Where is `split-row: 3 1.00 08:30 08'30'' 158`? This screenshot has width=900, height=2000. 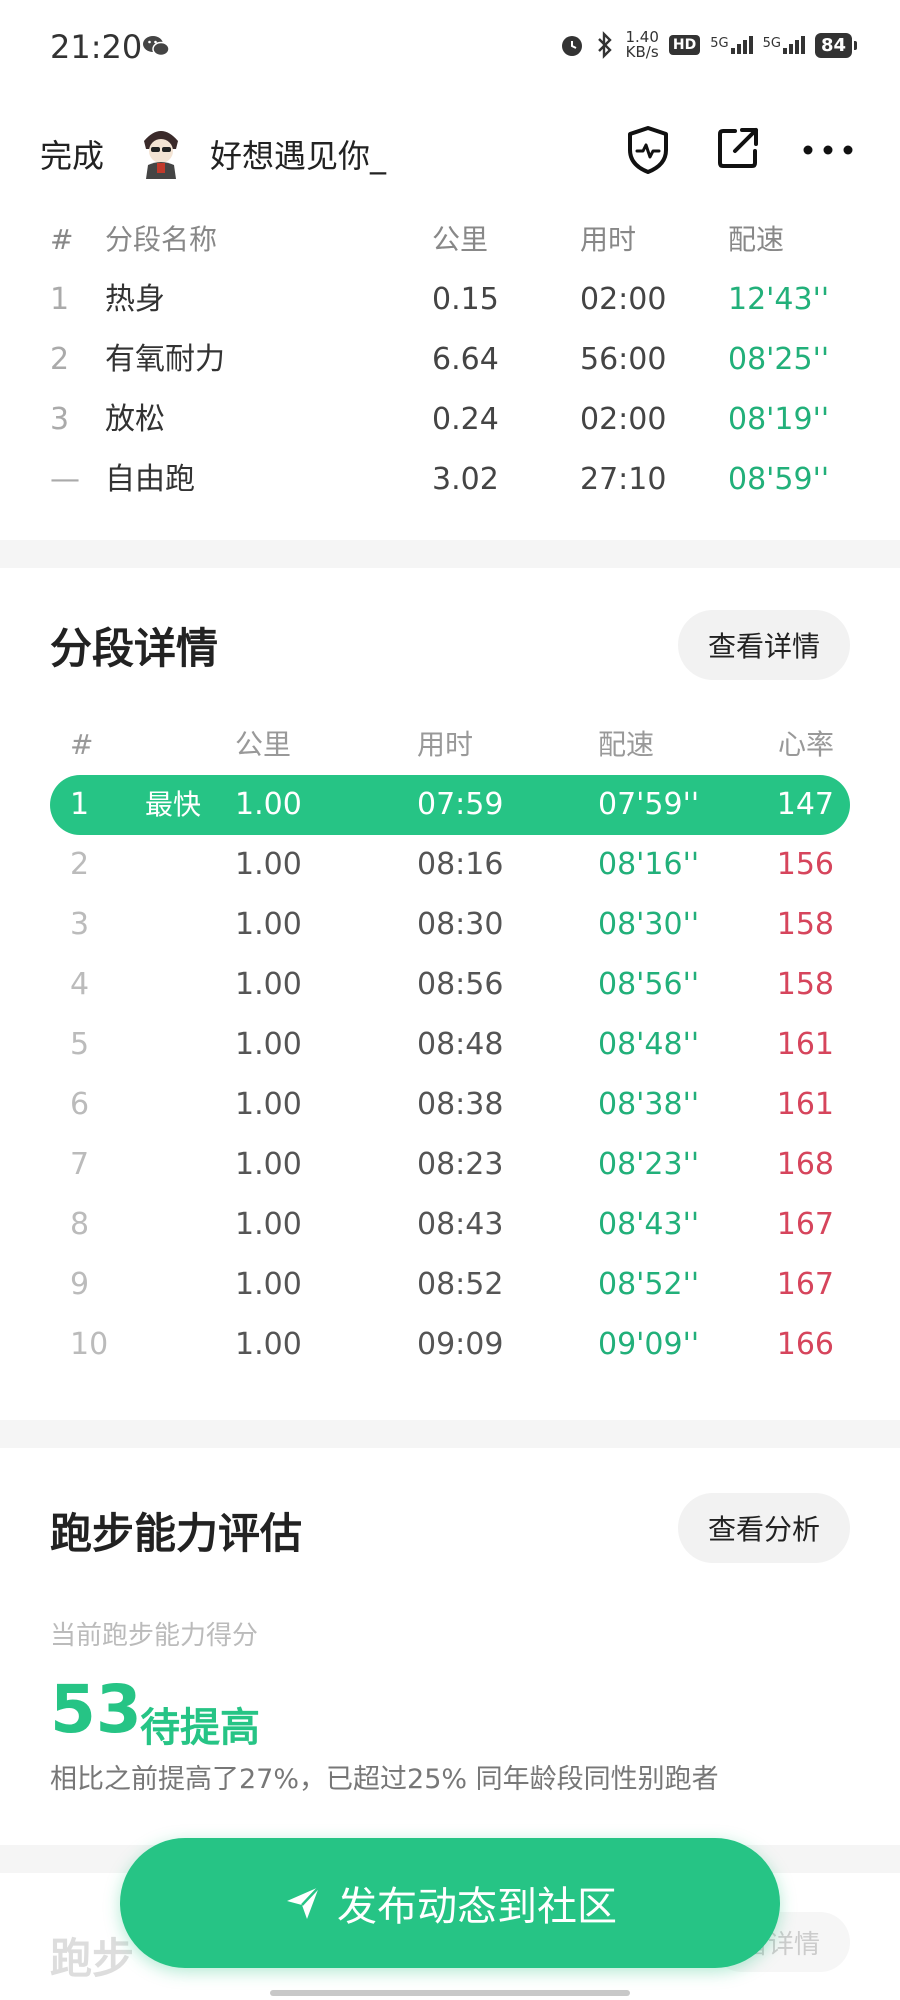
split-row: 3 1.00 08:30 08'30'' 158 is located at coordinates (450, 925).